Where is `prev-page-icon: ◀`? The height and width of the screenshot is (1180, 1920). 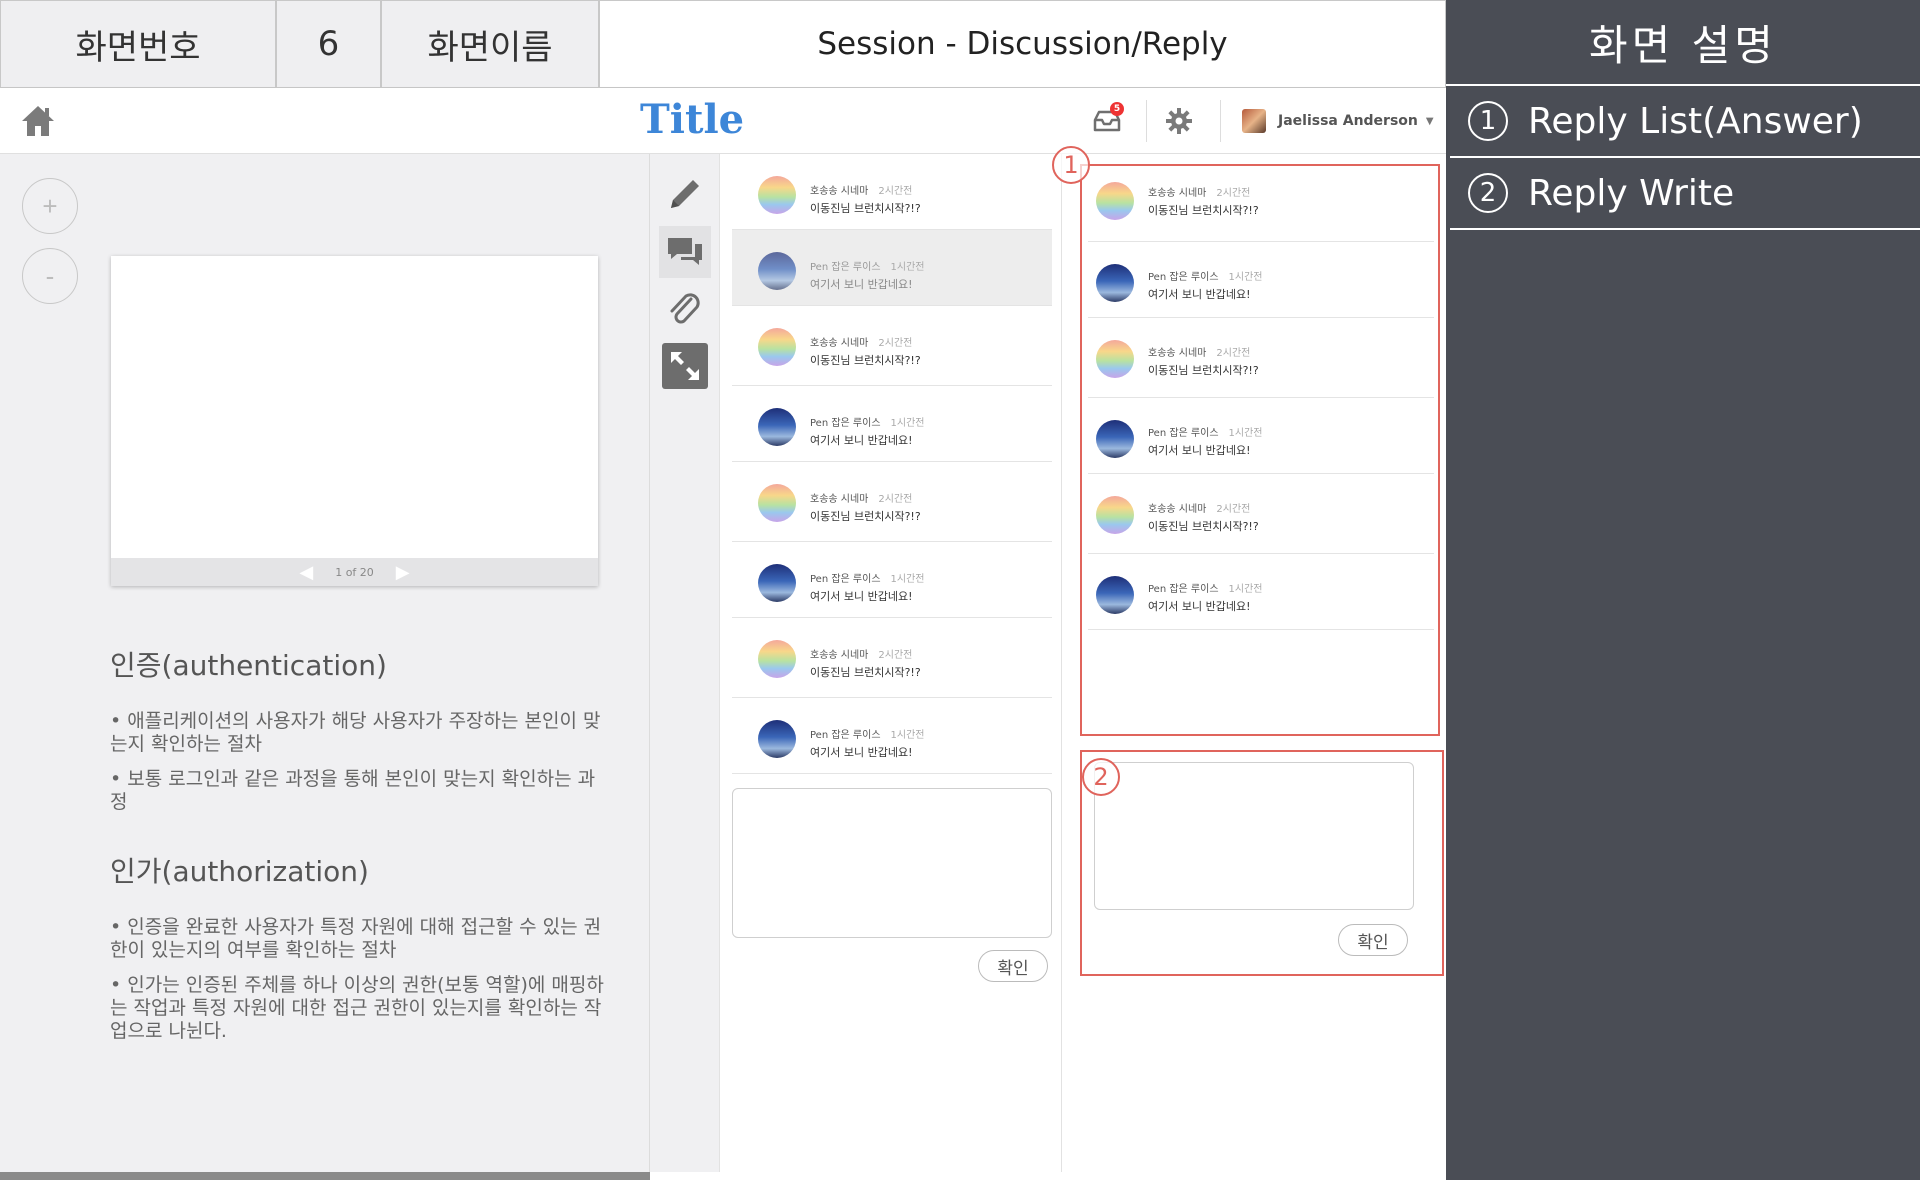
prev-page-icon: ◀ is located at coordinates (306, 572).